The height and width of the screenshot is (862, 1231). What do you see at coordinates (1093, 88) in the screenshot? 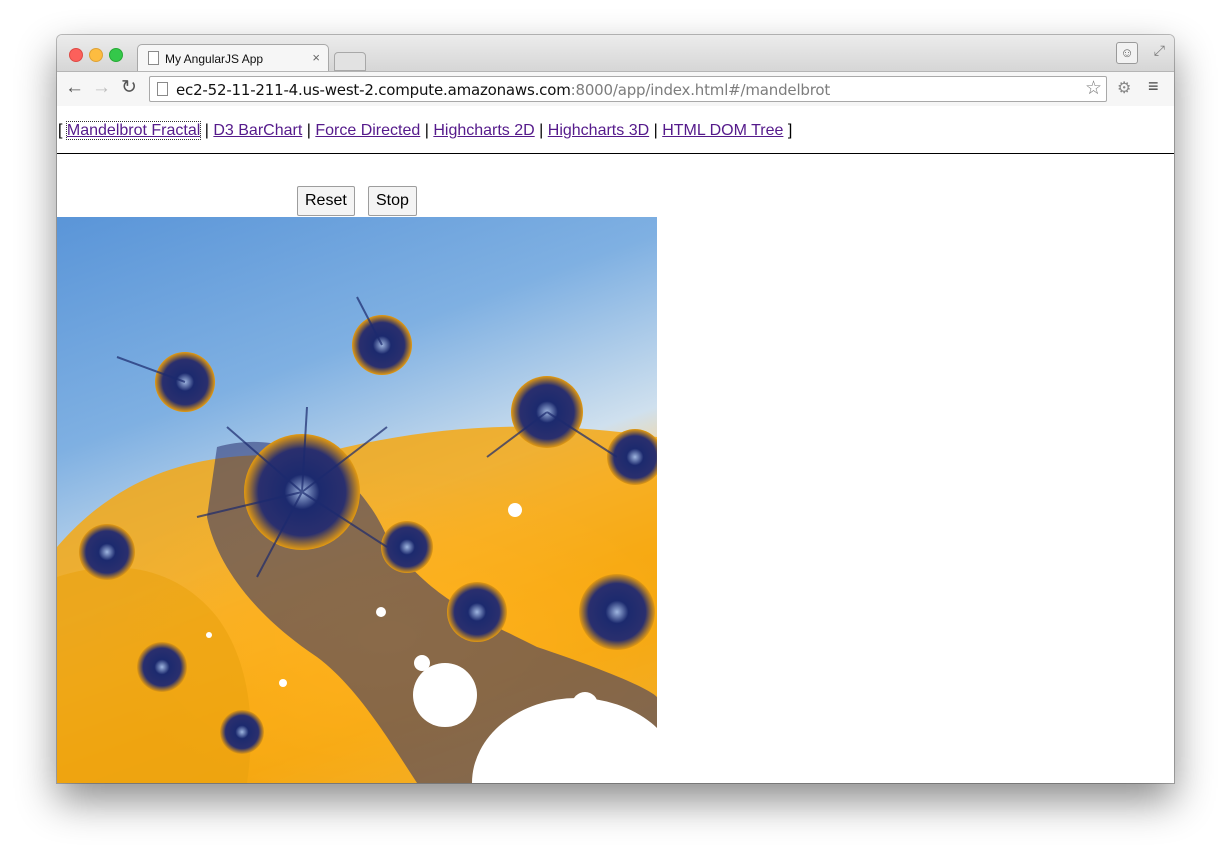
I see `bookmark-star-icon: ☆` at bounding box center [1093, 88].